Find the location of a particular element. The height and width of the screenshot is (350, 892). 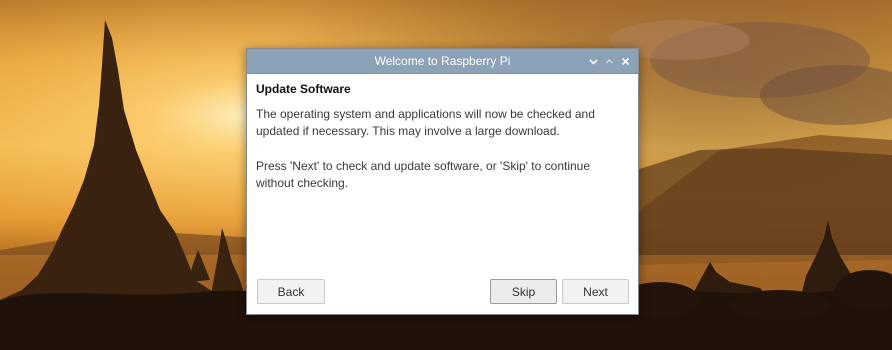

caret-up-icon is located at coordinates (609, 61).